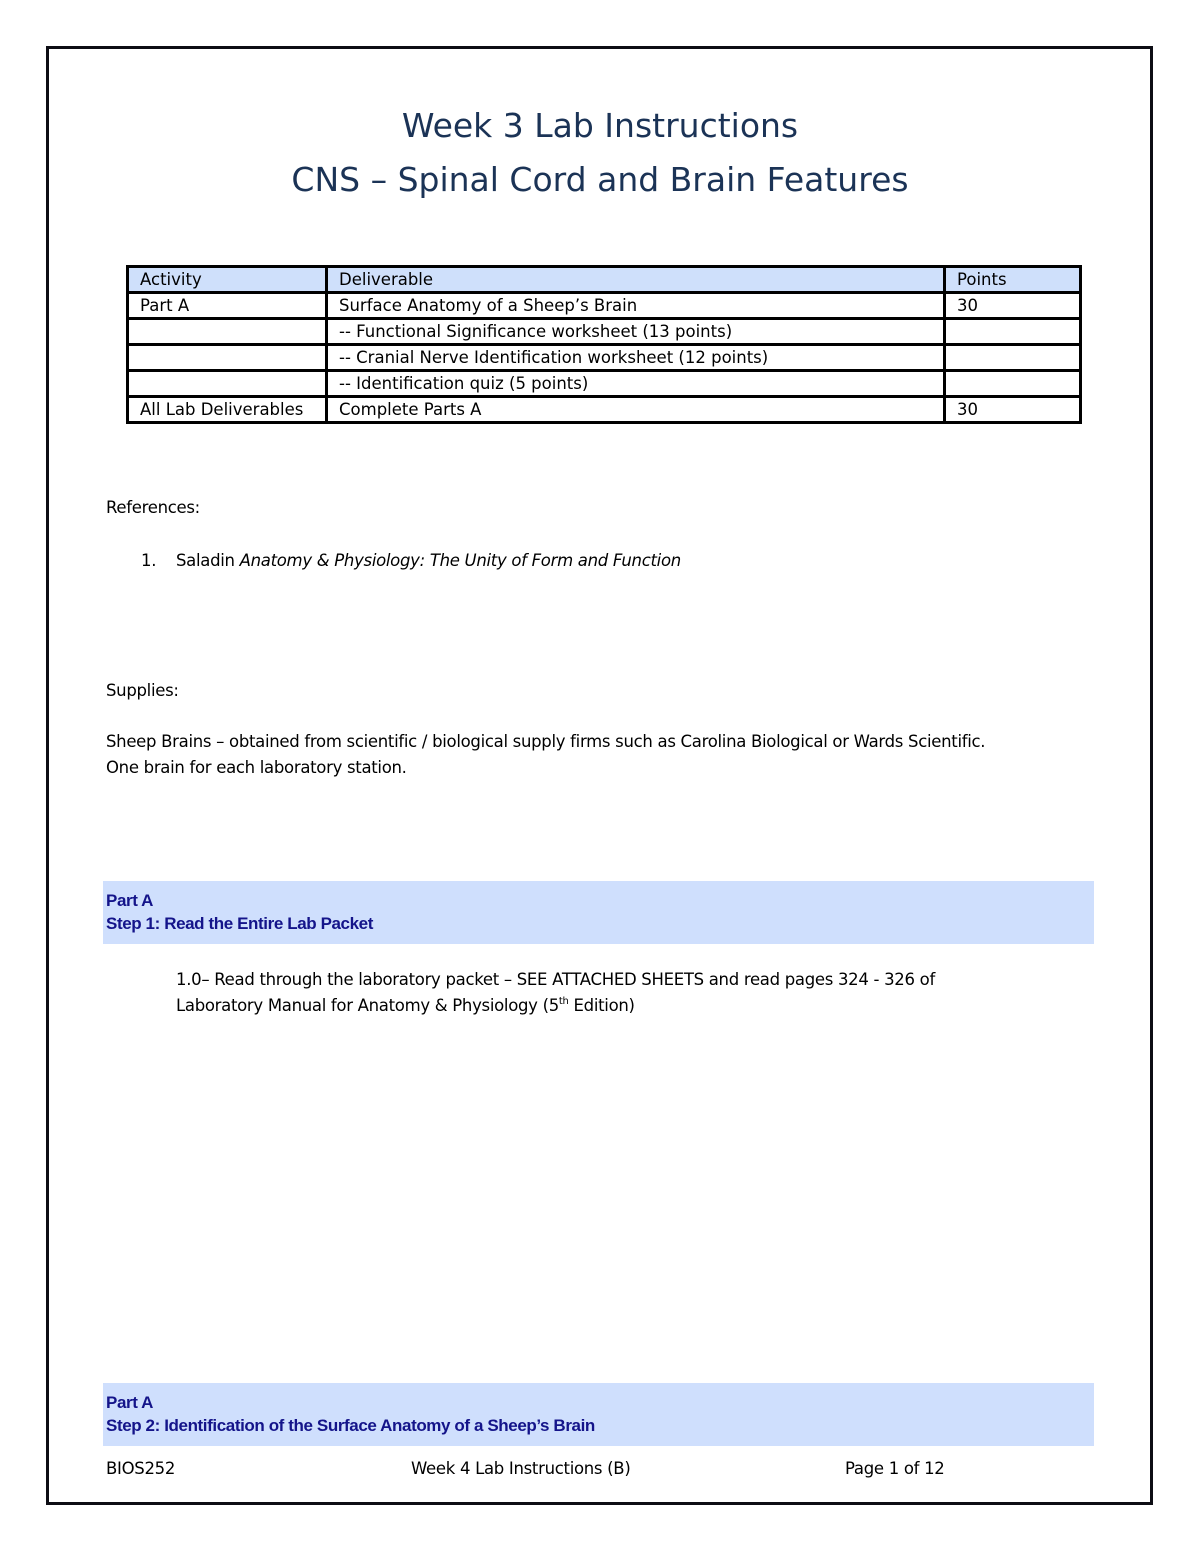 This screenshot has height=1553, width=1200. What do you see at coordinates (153, 507) in the screenshot?
I see `references-label: References:` at bounding box center [153, 507].